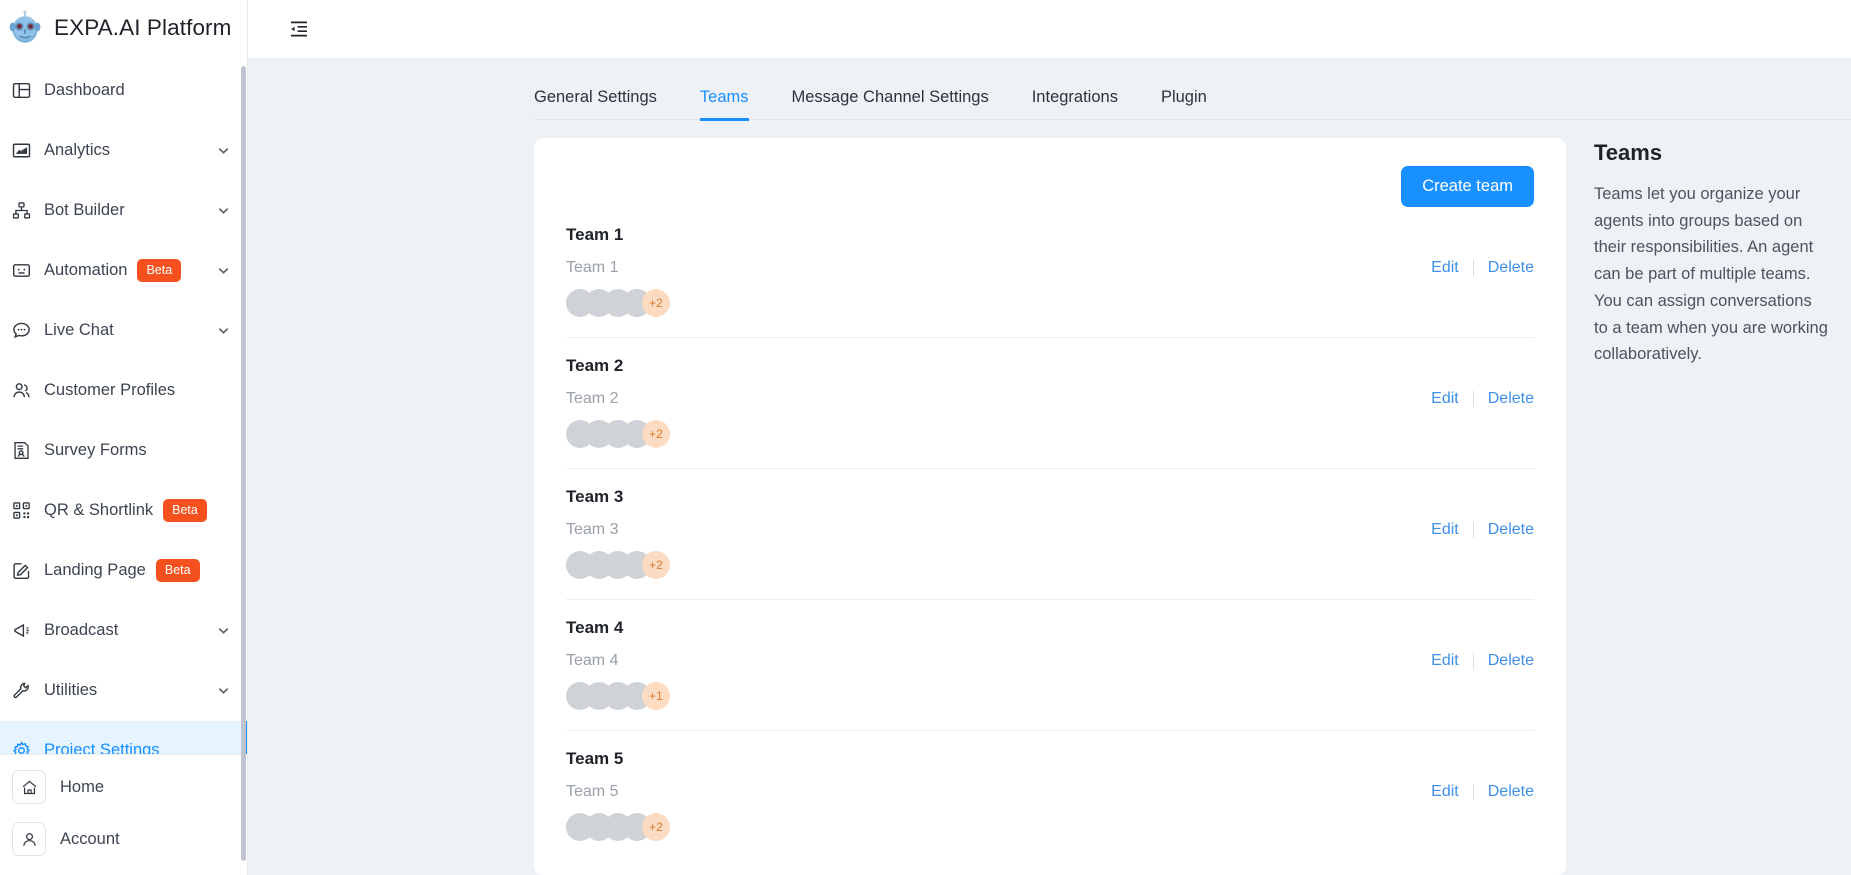  What do you see at coordinates (25, 630) in the screenshot?
I see `megaphone-icon` at bounding box center [25, 630].